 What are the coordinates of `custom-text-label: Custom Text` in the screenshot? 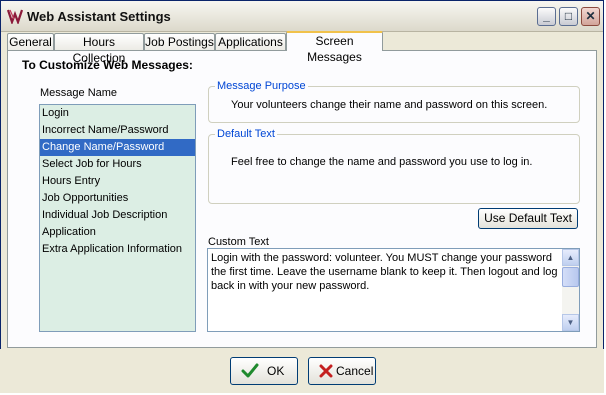 It's located at (238, 242).